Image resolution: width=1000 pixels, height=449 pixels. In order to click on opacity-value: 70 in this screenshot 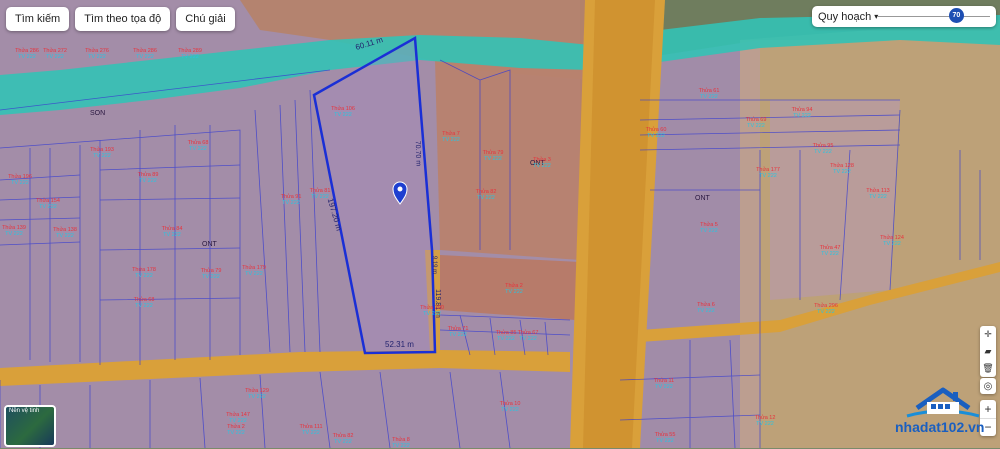, I will do `click(956, 15)`.